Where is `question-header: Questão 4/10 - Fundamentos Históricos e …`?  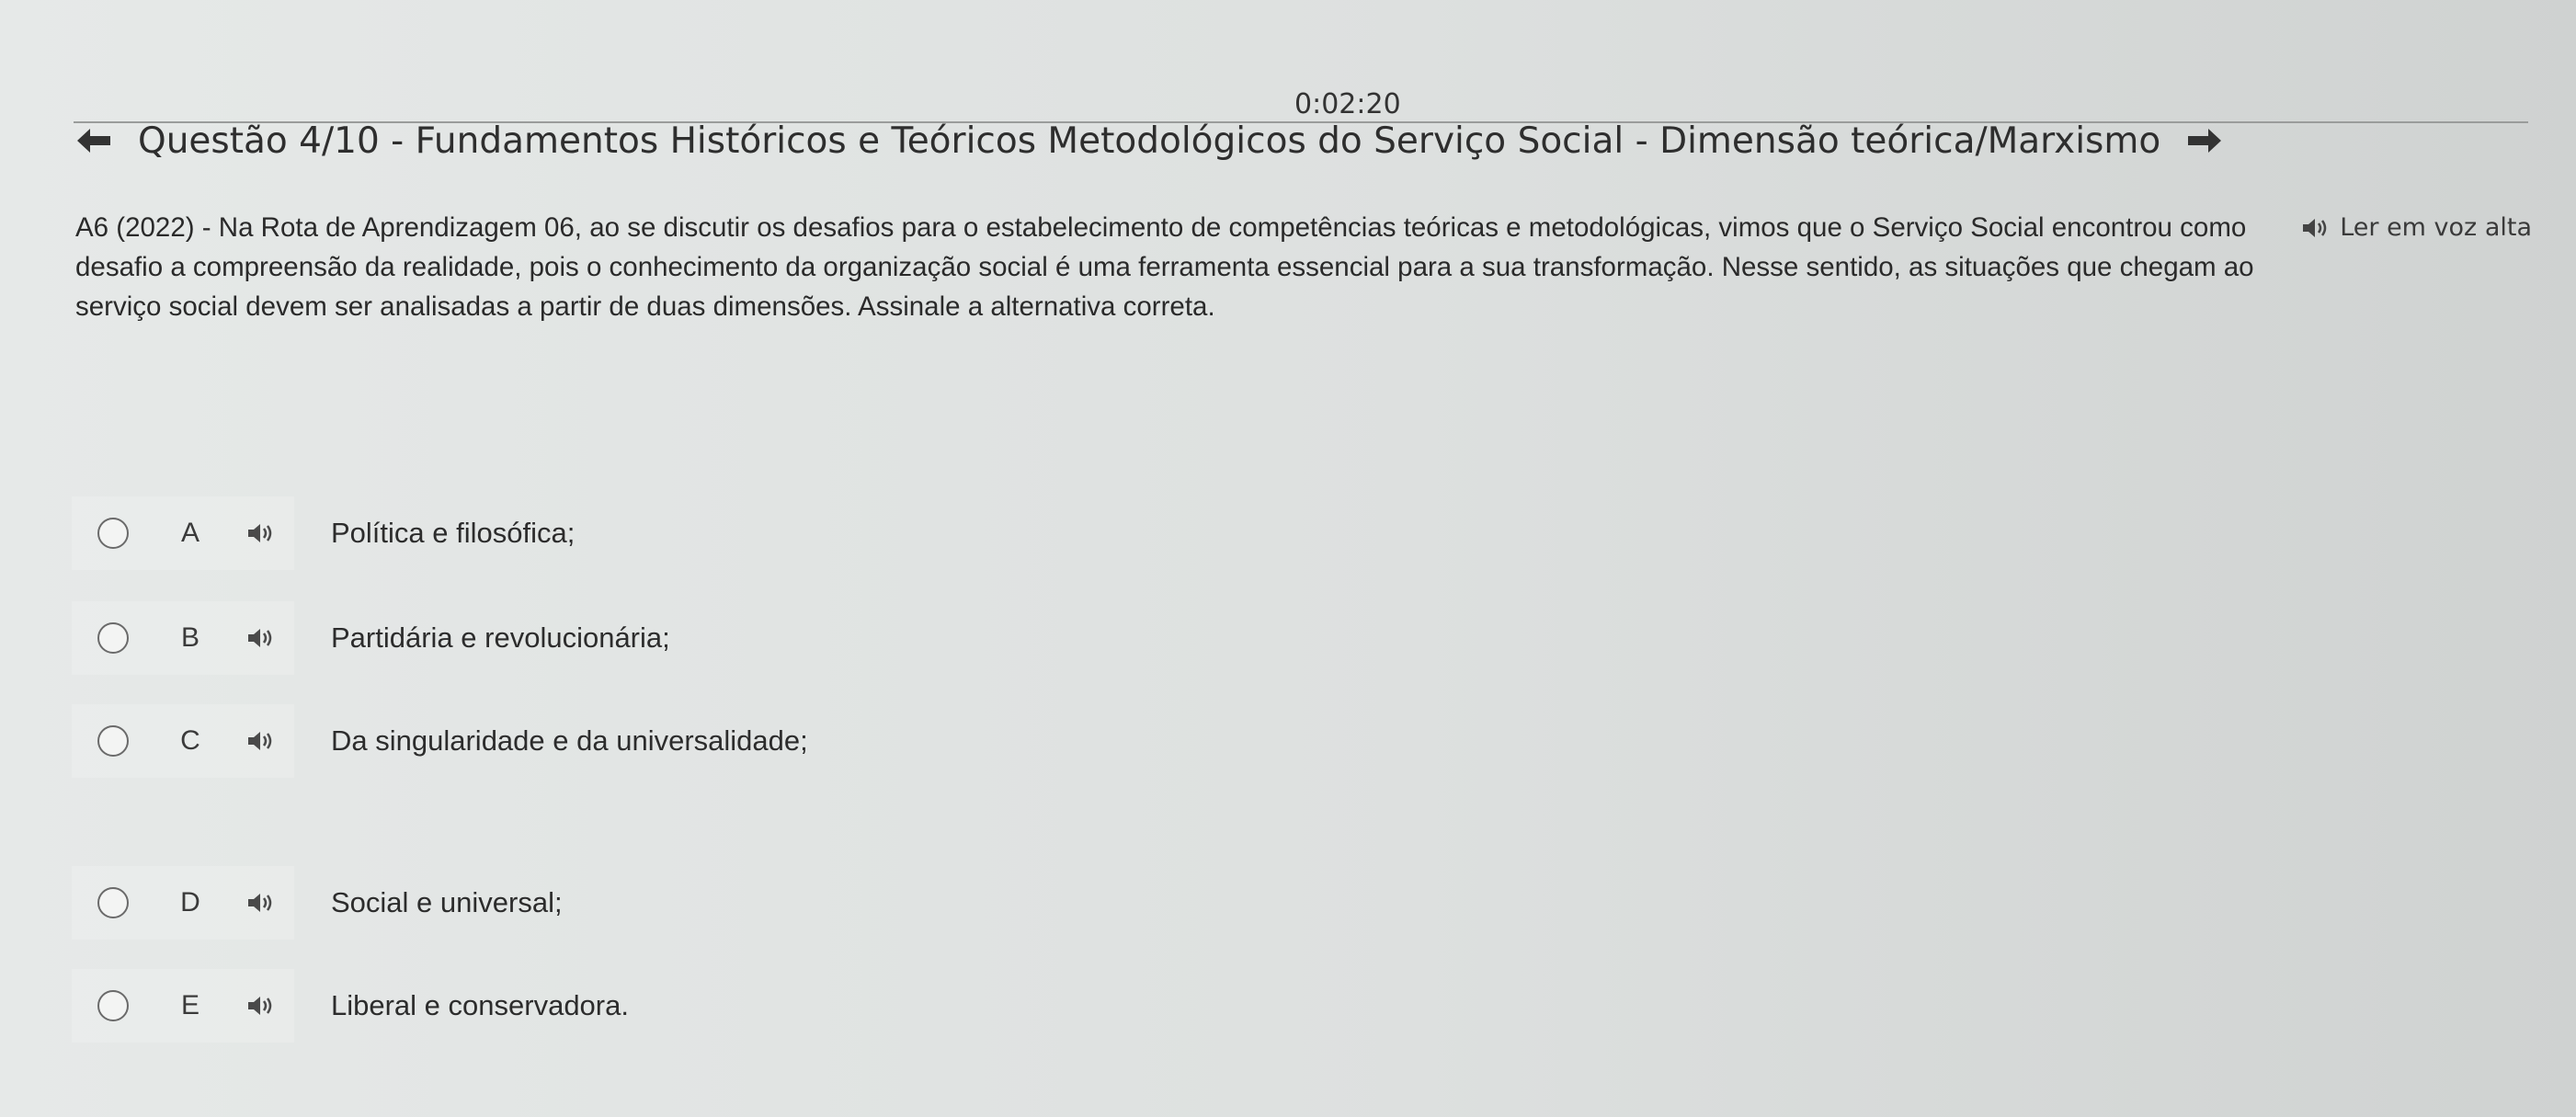 question-header: Questão 4/10 - Fundamentos Históricos e … is located at coordinates (1149, 140).